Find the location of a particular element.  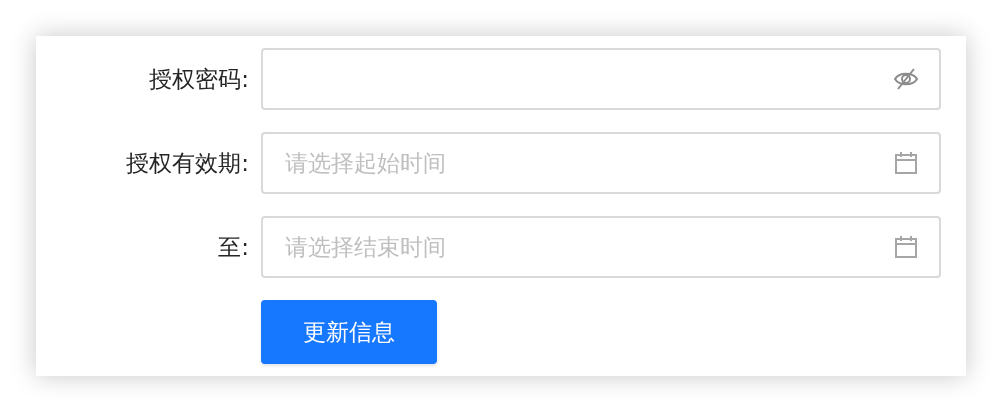

date-field: 请选择结束时间 is located at coordinates (601, 247).